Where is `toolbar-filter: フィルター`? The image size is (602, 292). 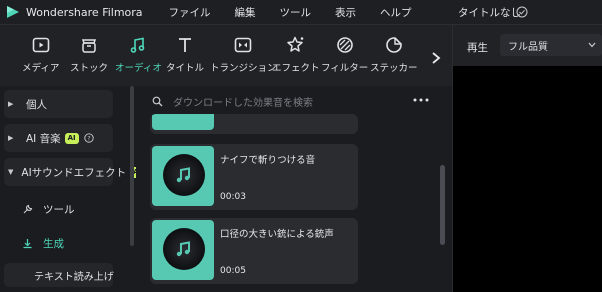
toolbar-filter: フィルター is located at coordinates (344, 54).